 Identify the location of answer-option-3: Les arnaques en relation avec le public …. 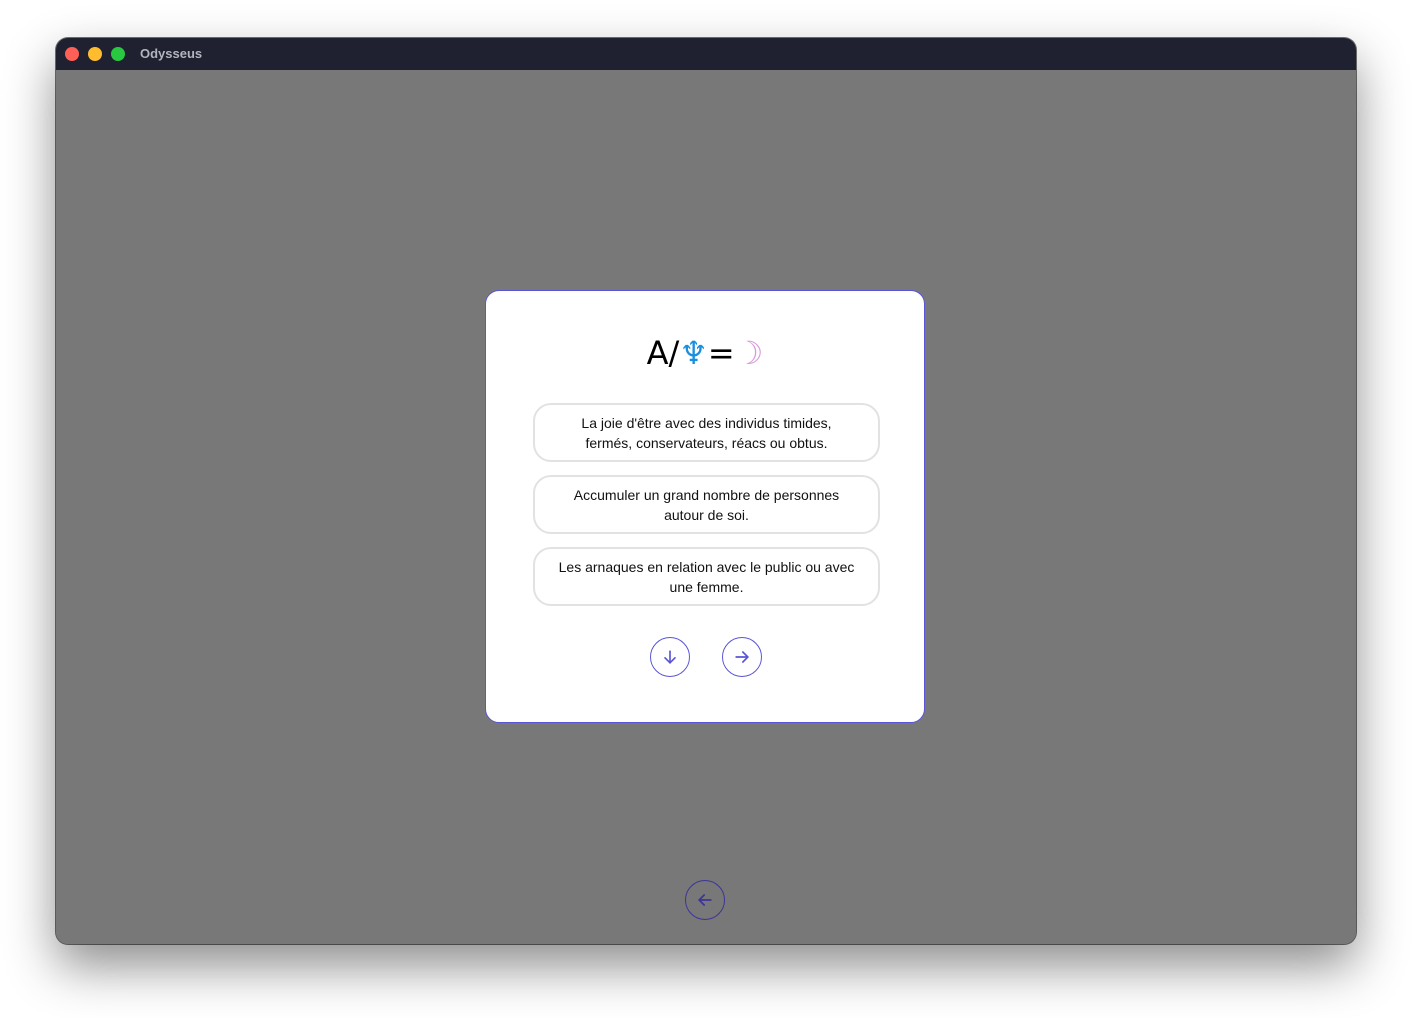
(706, 576).